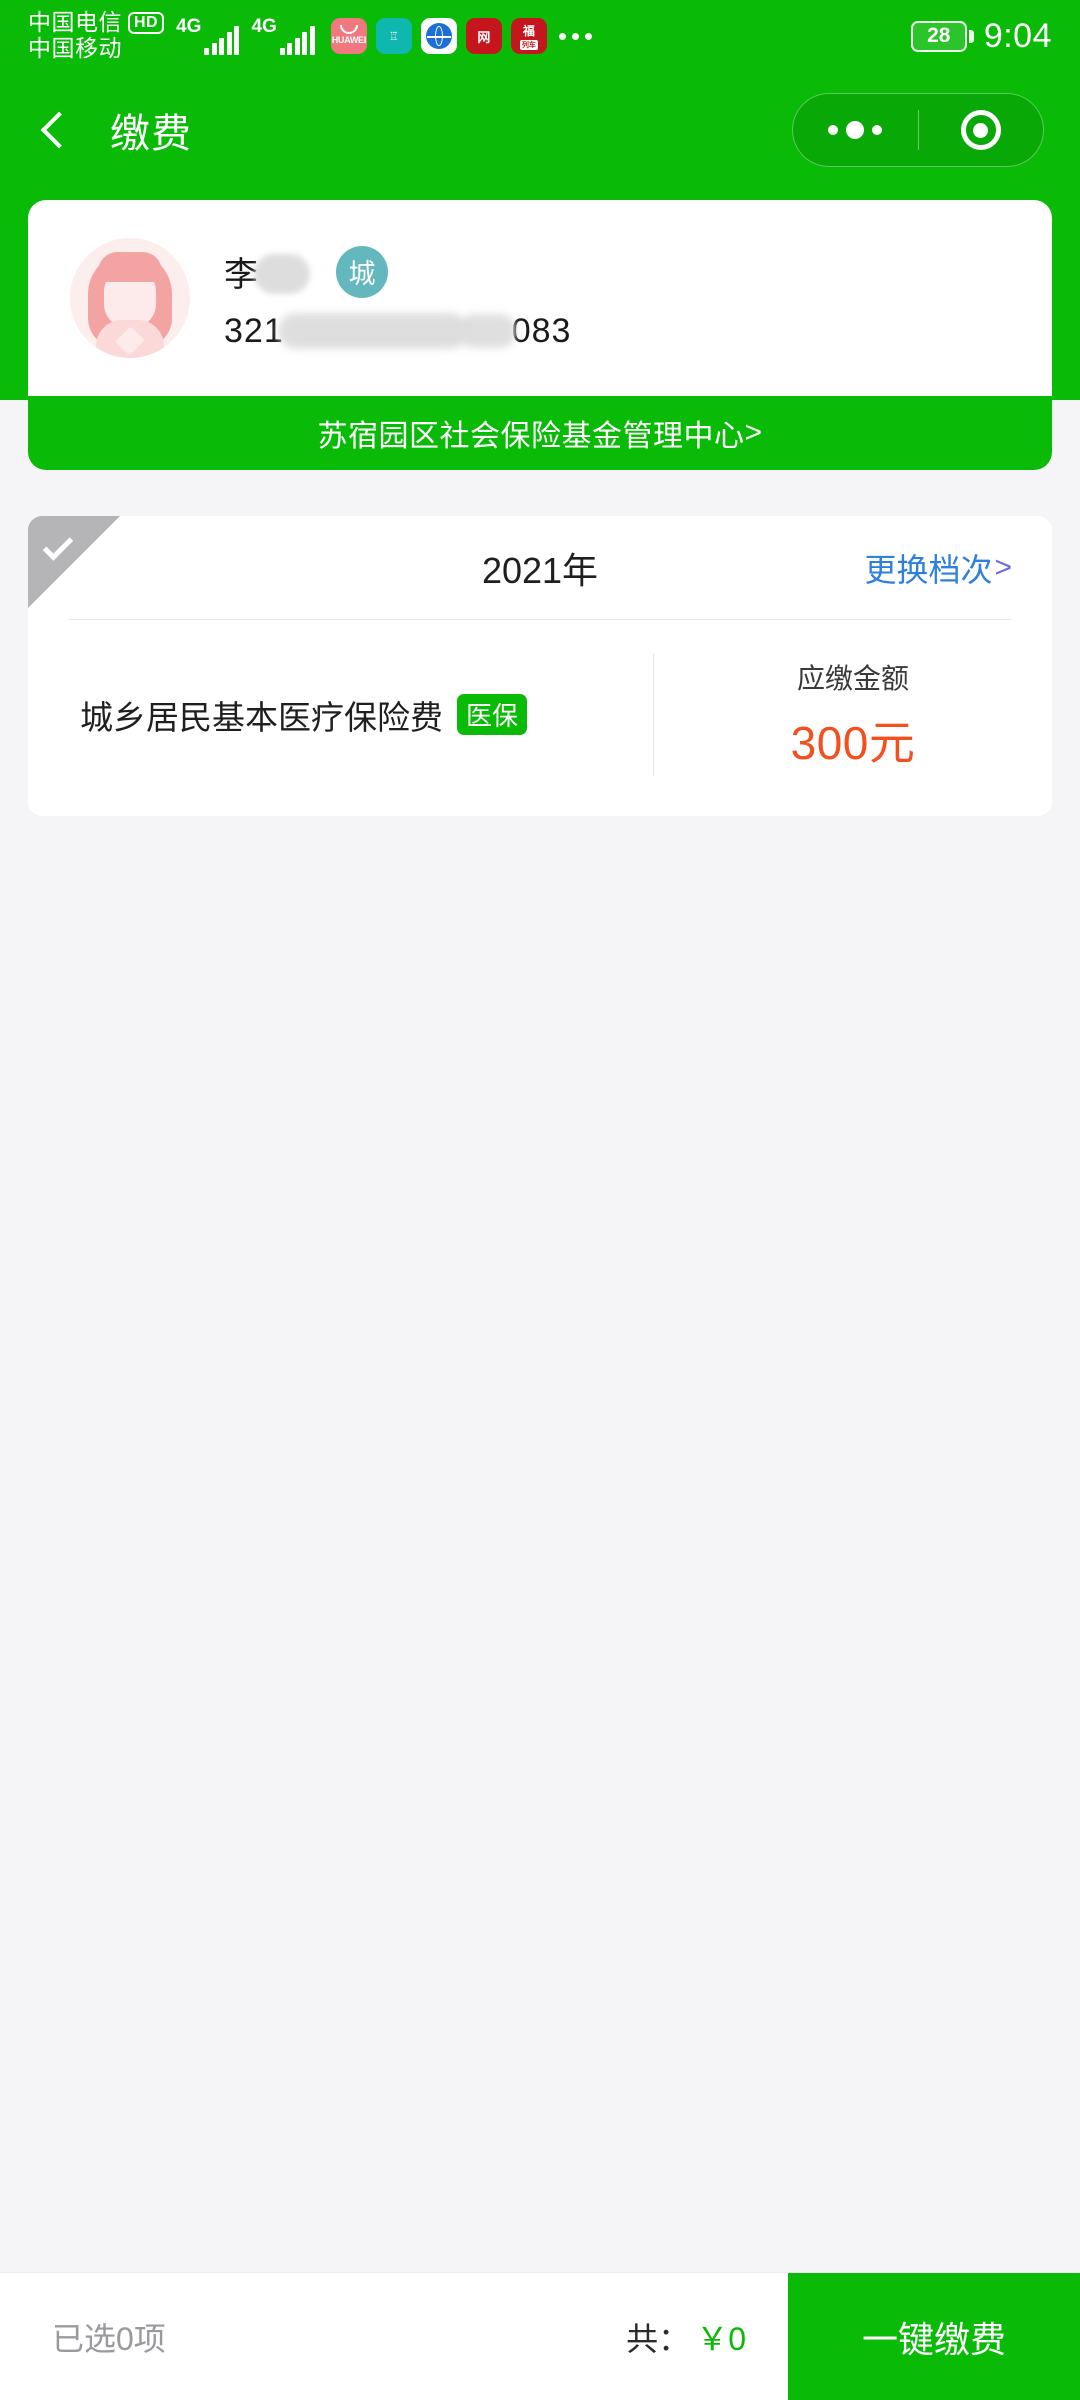 Image resolution: width=1080 pixels, height=2400 pixels. What do you see at coordinates (753, 432) in the screenshot?
I see `organization-chevron-icon: >` at bounding box center [753, 432].